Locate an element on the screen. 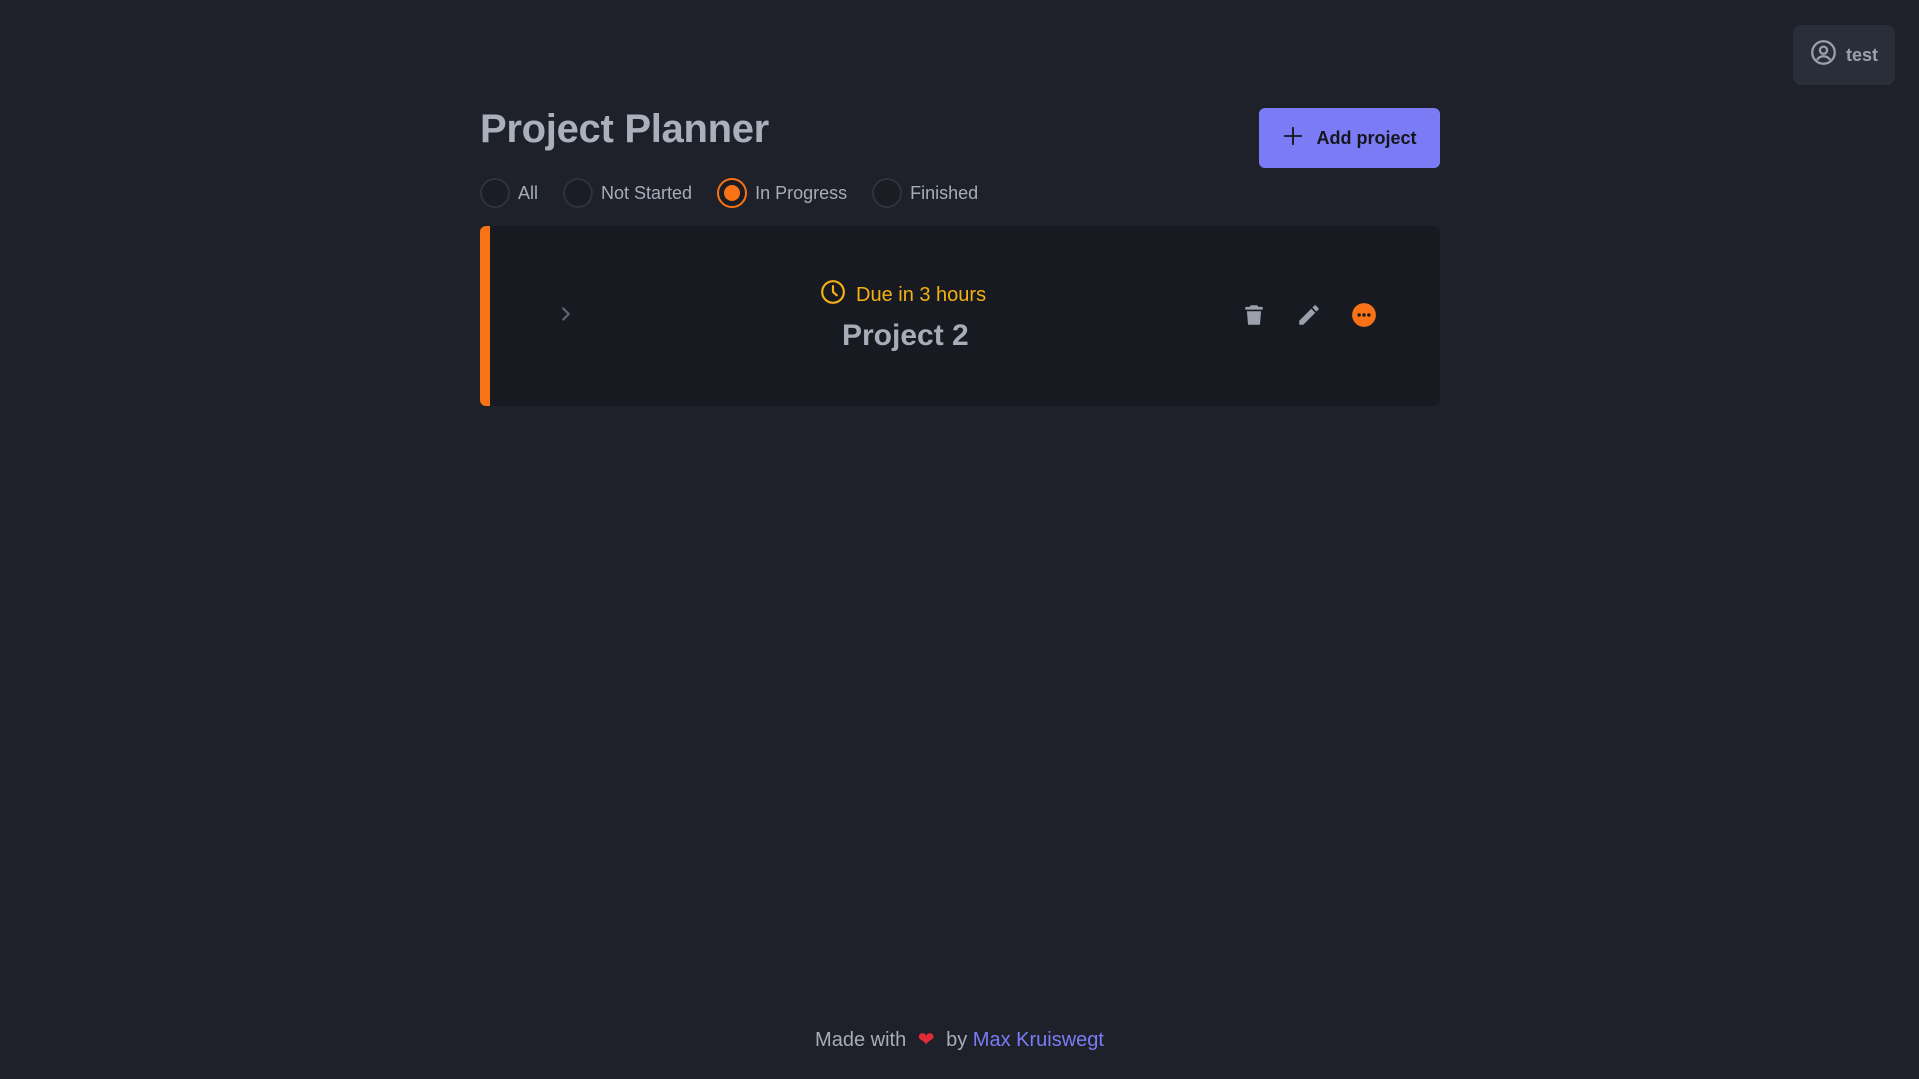 The width and height of the screenshot is (1919, 1079). footer-prefix: Made with is located at coordinates (861, 1040).